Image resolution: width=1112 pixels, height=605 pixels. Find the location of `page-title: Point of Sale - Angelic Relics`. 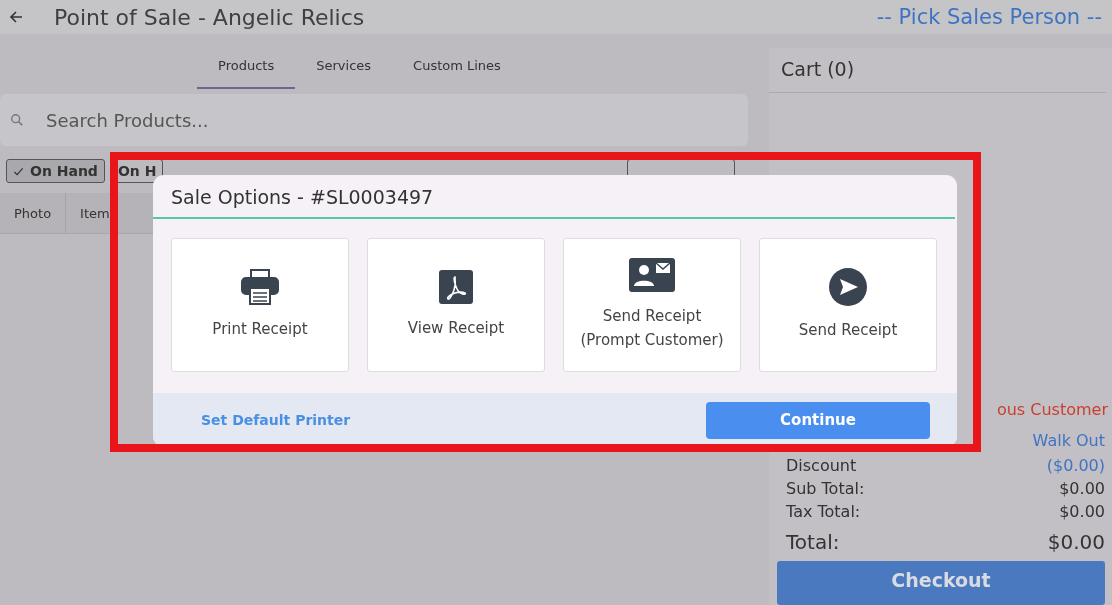

page-title: Point of Sale - Angelic Relics is located at coordinates (210, 17).